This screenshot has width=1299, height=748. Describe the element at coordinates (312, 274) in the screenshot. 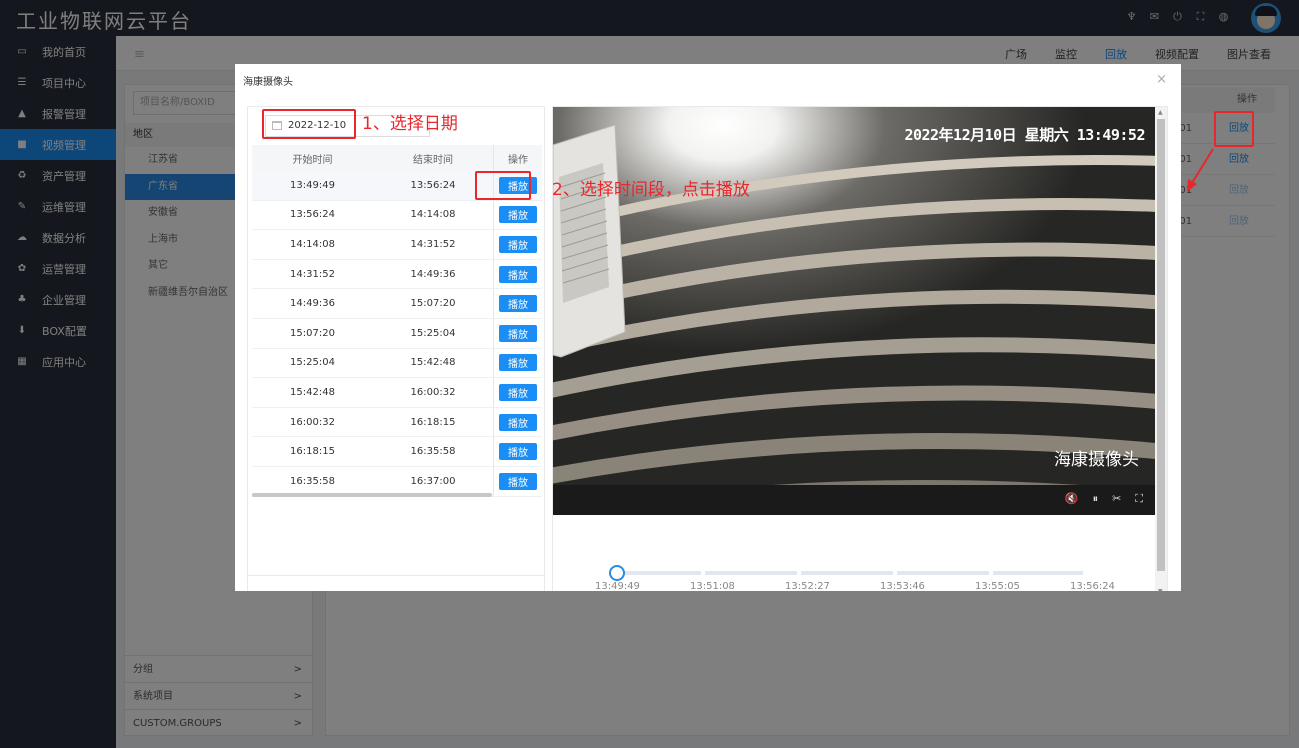

I see `slot-start-time: 14:31:52` at that location.